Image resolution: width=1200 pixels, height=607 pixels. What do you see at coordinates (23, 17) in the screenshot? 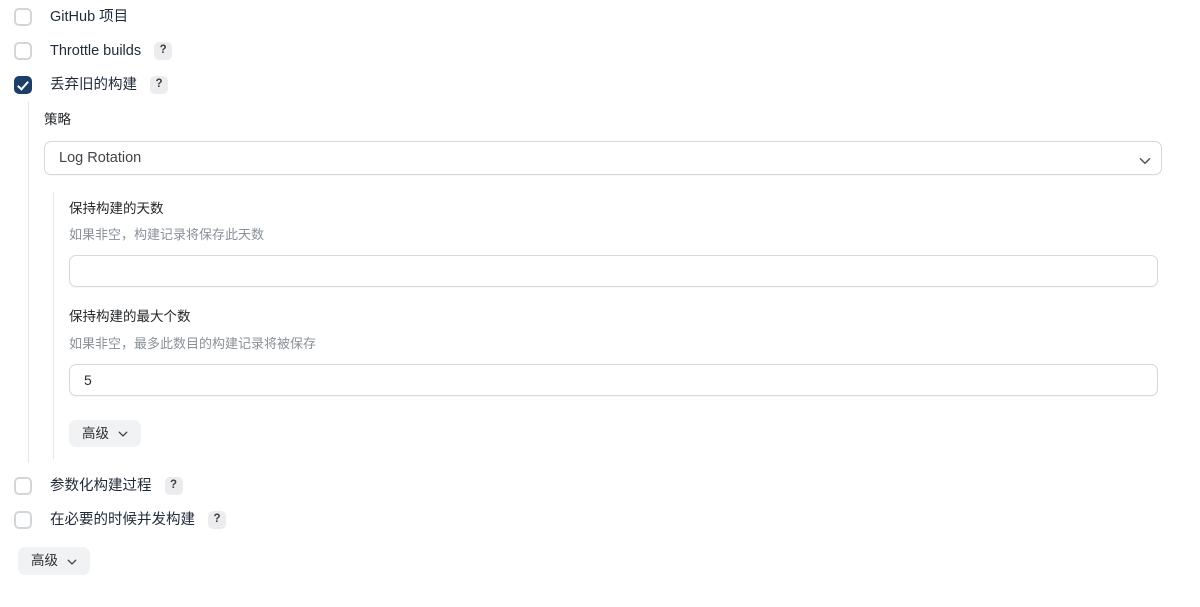
I see `checkbox-github-project` at bounding box center [23, 17].